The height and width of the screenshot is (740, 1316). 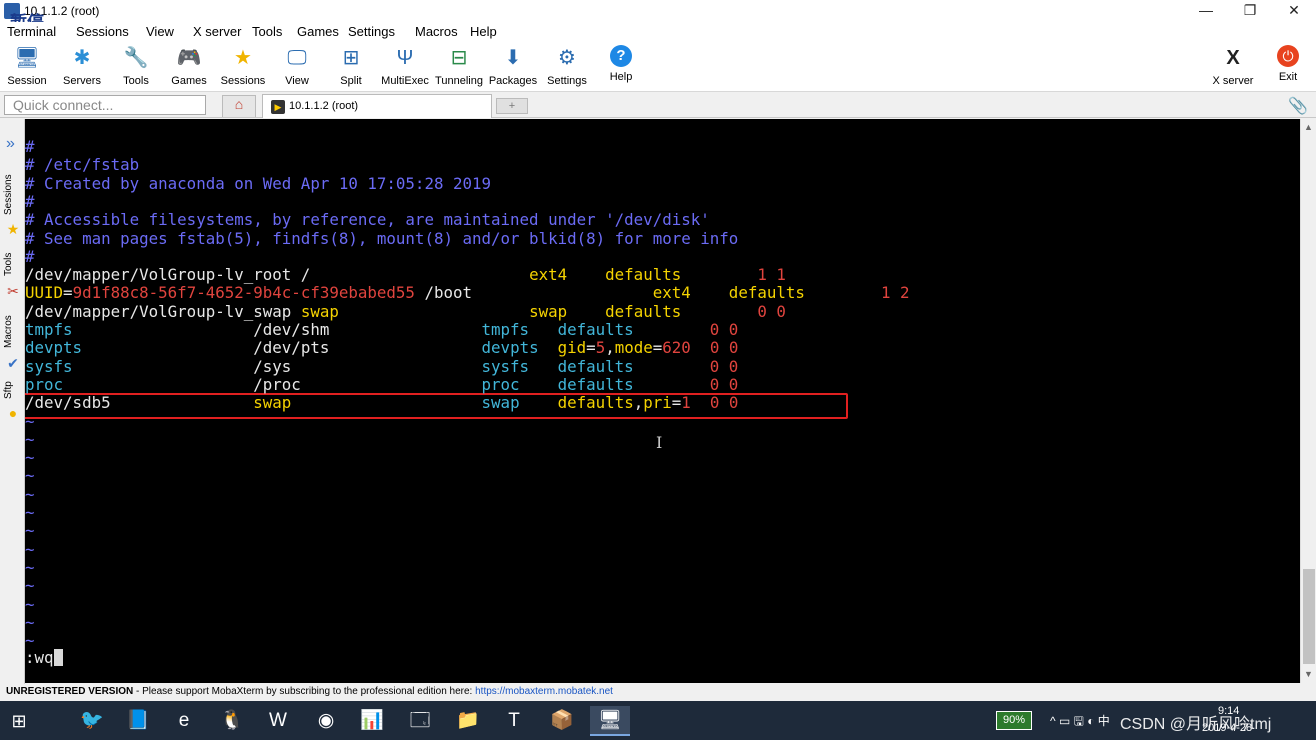 What do you see at coordinates (567, 81) in the screenshot?
I see `toolbar-label: Settings` at bounding box center [567, 81].